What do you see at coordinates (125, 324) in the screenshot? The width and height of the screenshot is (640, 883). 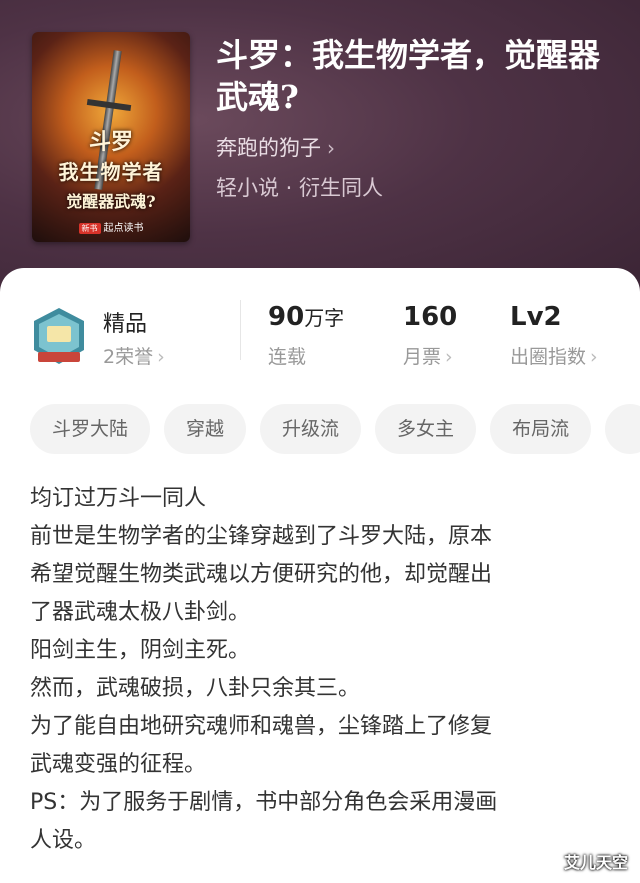 I see `quality-label: 精品` at bounding box center [125, 324].